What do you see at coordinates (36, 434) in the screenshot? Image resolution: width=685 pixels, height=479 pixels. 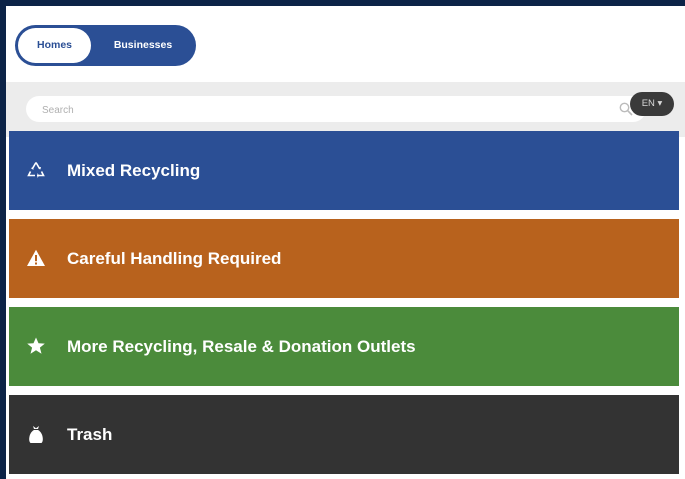 I see `trash-bag-icon` at bounding box center [36, 434].